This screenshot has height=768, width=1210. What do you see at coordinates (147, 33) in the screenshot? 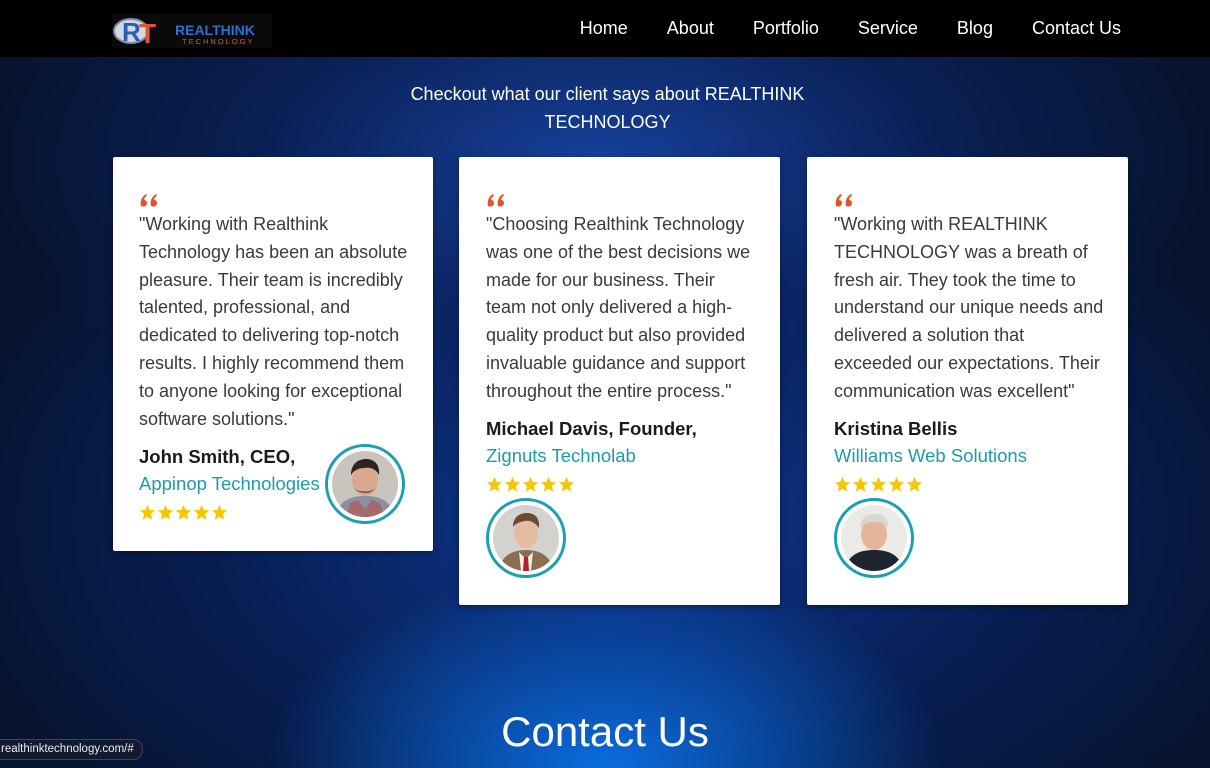
I see `svg-text: T` at bounding box center [147, 33].